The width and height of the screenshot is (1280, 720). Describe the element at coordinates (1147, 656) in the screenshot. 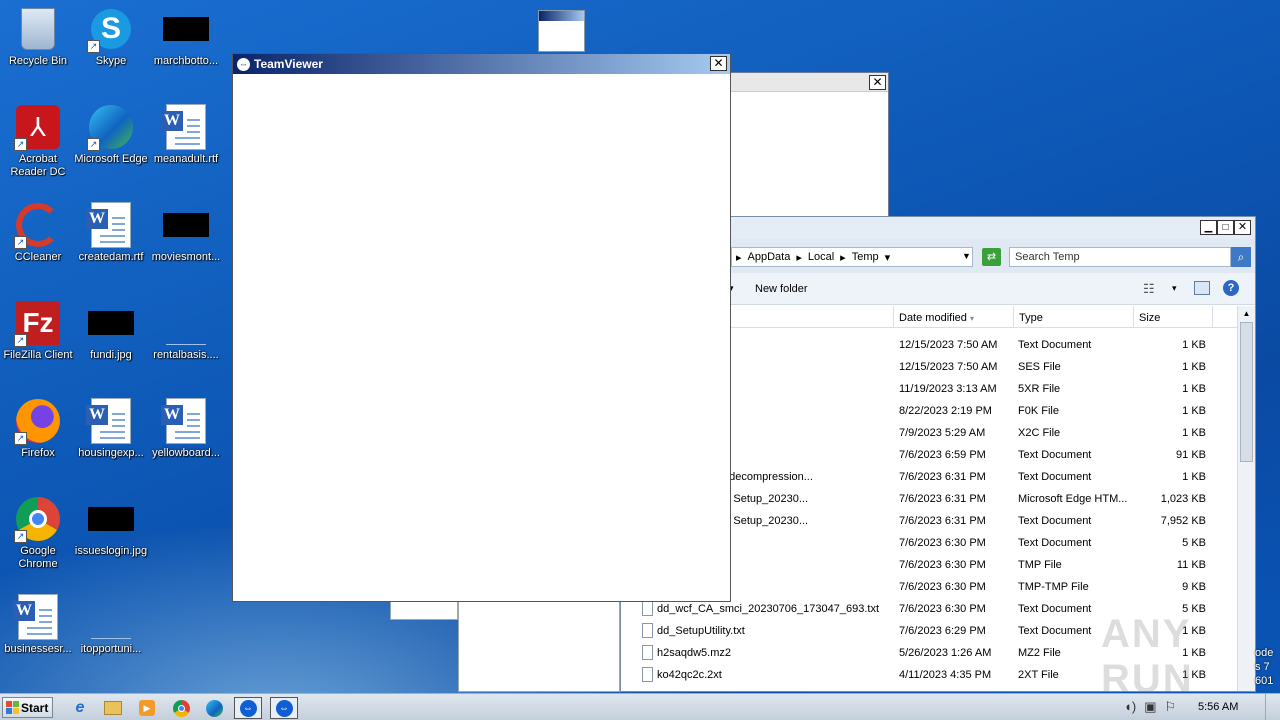

I see `watermark: ANY RUN` at that location.